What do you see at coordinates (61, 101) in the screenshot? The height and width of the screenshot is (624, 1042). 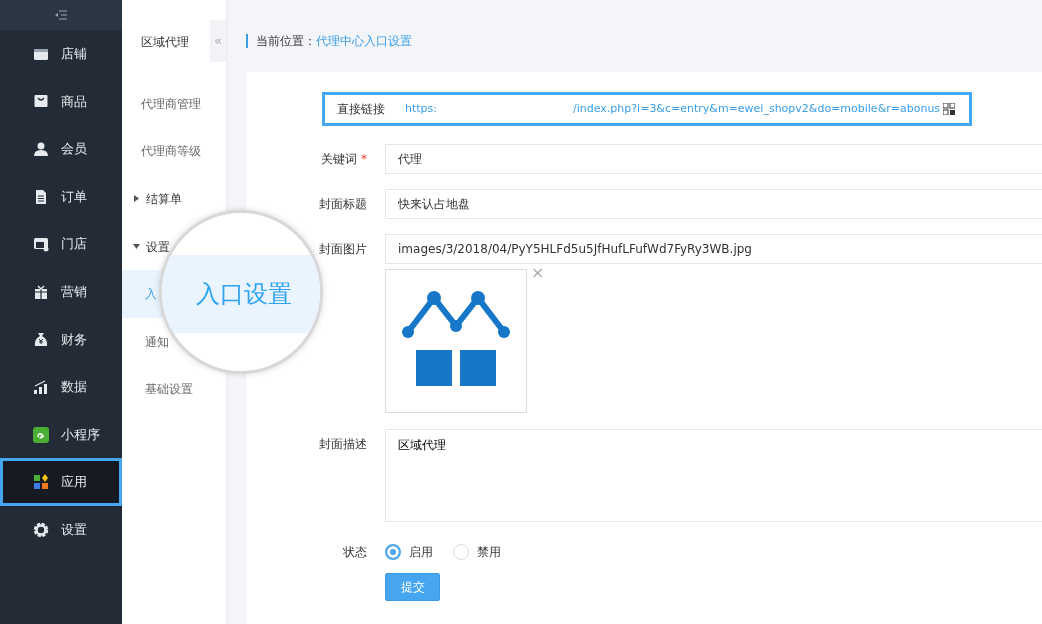 I see `sidebar-item: 商品` at bounding box center [61, 101].